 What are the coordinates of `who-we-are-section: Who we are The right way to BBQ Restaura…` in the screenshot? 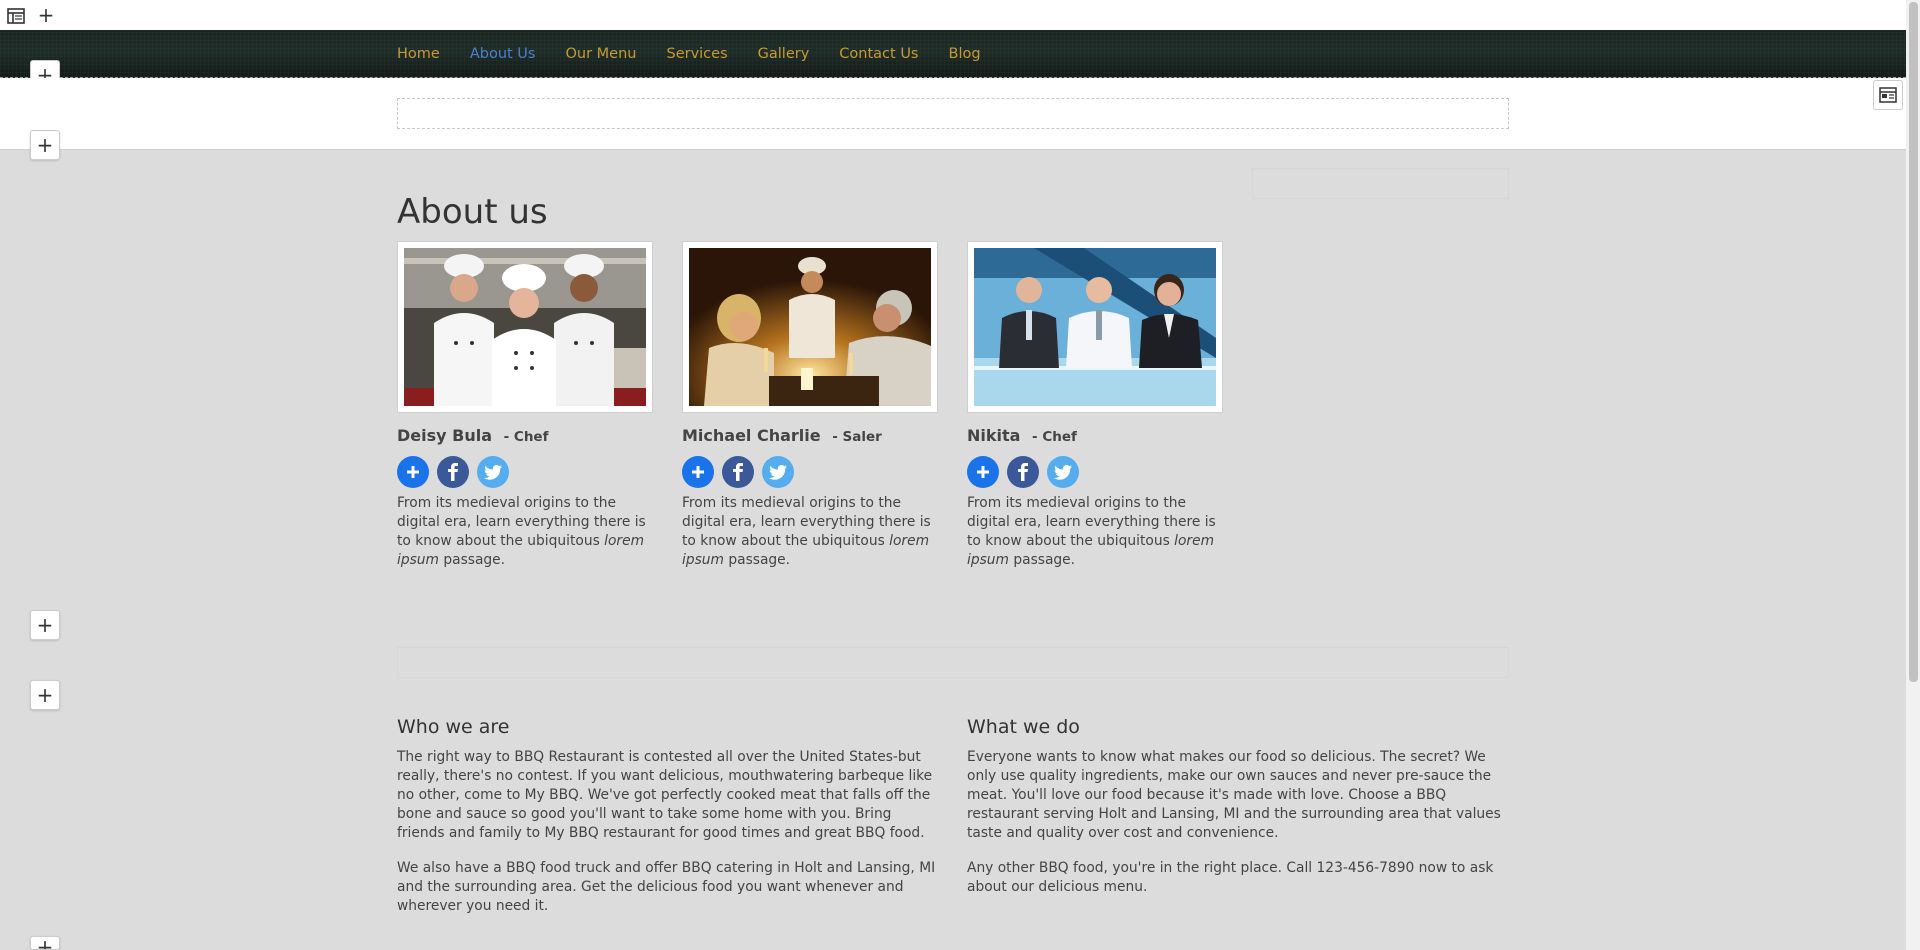 It's located at (667, 824).